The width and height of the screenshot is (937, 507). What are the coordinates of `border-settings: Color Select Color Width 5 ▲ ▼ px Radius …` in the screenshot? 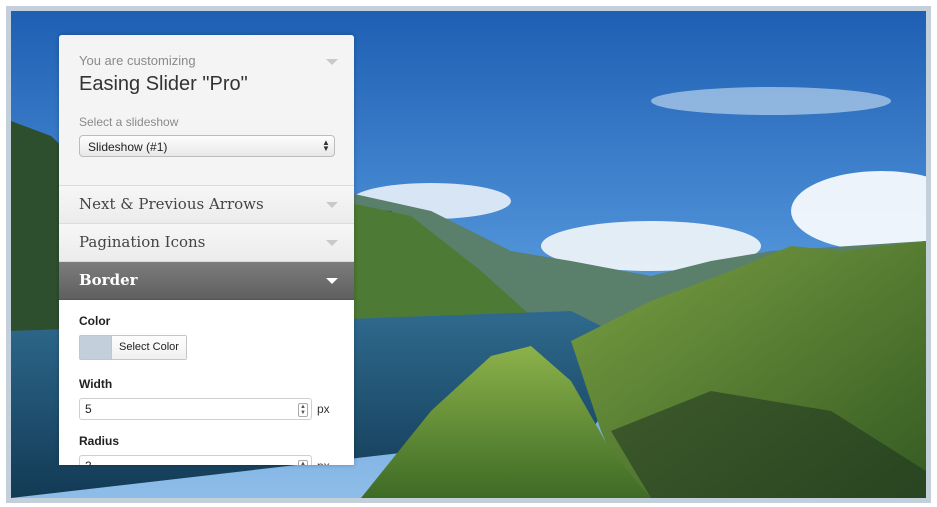 It's located at (206, 382).